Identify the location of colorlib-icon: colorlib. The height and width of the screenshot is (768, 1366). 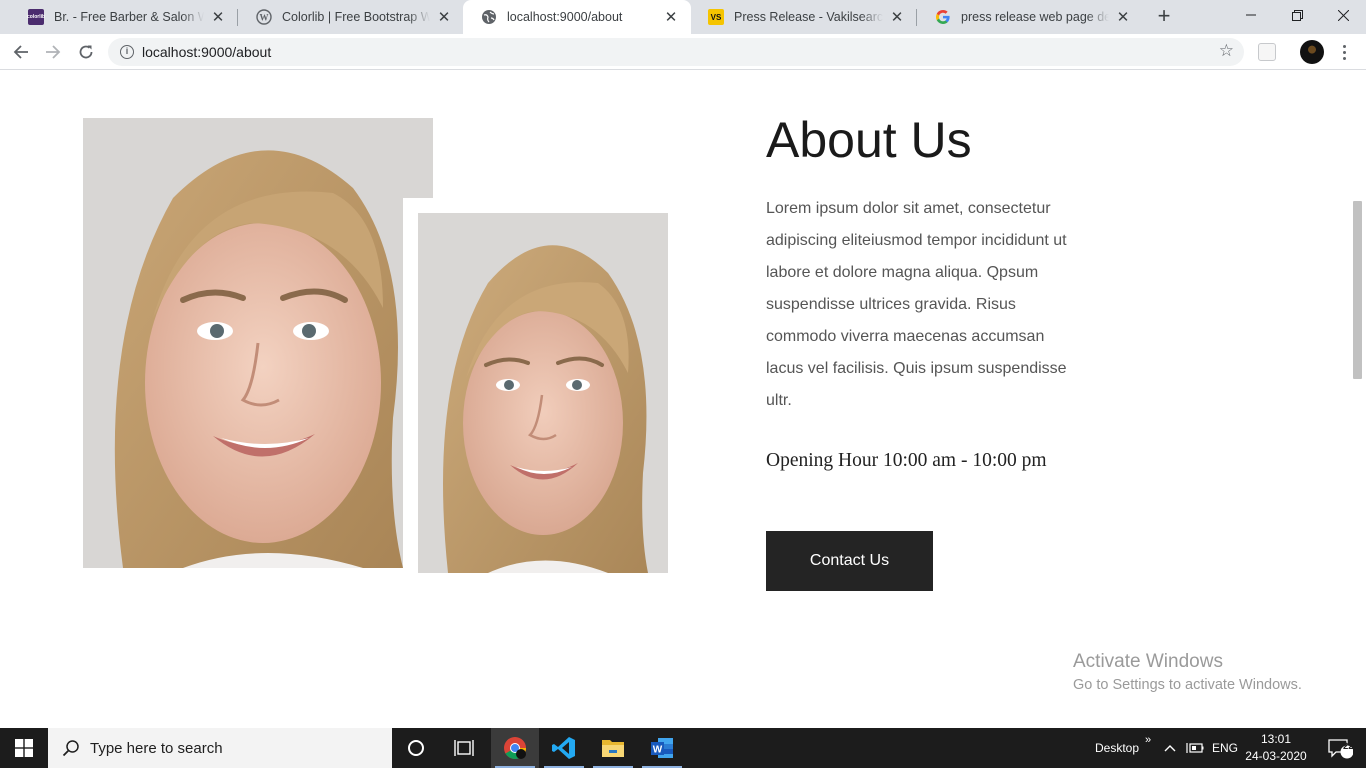
(36, 17).